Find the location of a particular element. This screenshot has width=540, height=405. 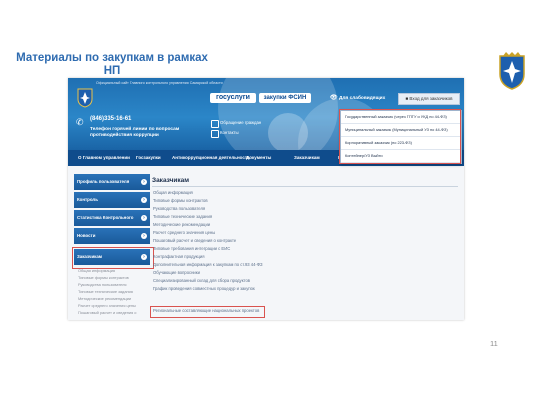

accessibility-label: Для слабовидящих is located at coordinates (362, 98).